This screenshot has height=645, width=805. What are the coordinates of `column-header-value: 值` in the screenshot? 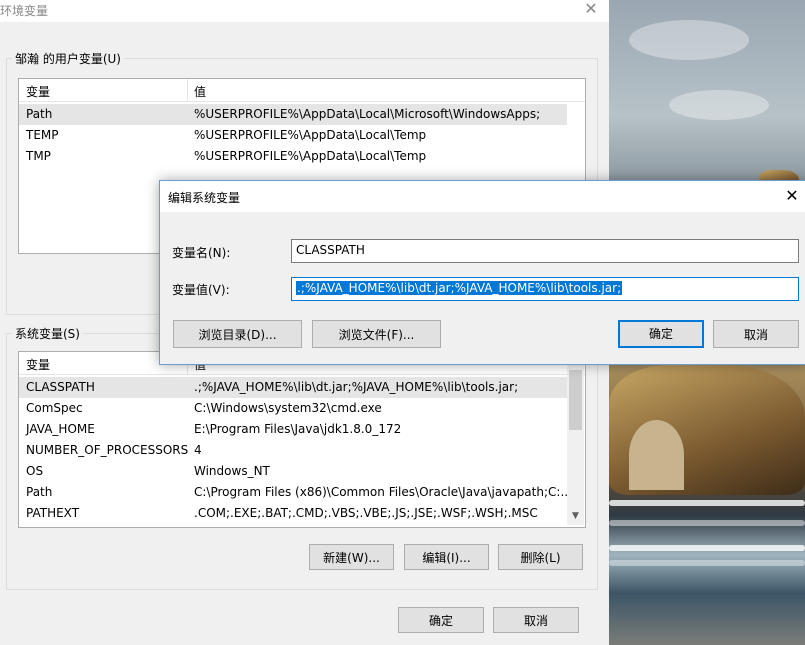 It's located at (200, 91).